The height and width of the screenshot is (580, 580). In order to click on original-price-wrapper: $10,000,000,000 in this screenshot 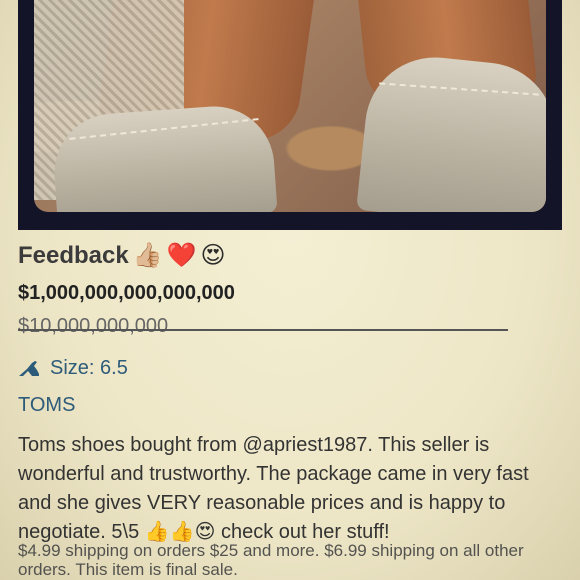, I will do `click(288, 329)`.